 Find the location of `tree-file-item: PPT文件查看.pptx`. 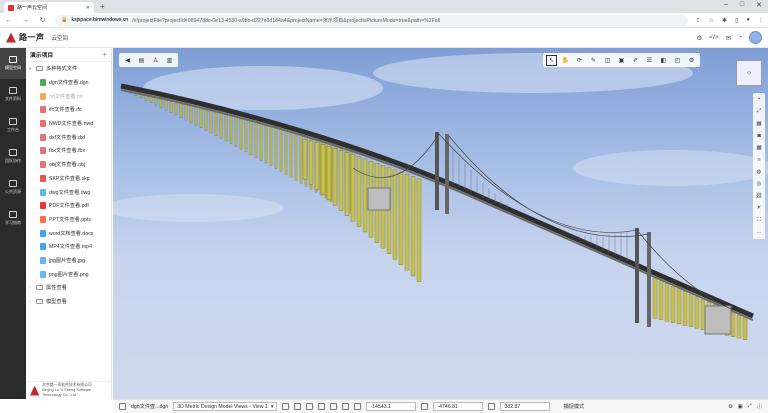

tree-file-item: PPT文件查看.pptx is located at coordinates (68, 220).